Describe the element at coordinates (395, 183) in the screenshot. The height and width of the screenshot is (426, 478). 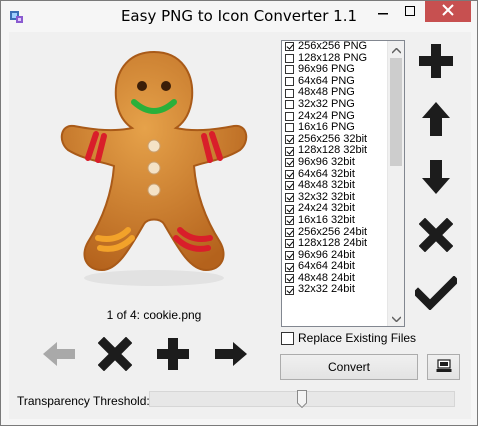
I see `list-scrollbar` at that location.